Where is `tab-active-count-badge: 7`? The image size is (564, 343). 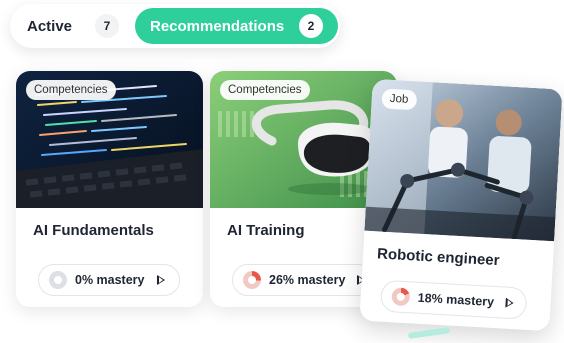 tab-active-count-badge: 7 is located at coordinates (107, 26).